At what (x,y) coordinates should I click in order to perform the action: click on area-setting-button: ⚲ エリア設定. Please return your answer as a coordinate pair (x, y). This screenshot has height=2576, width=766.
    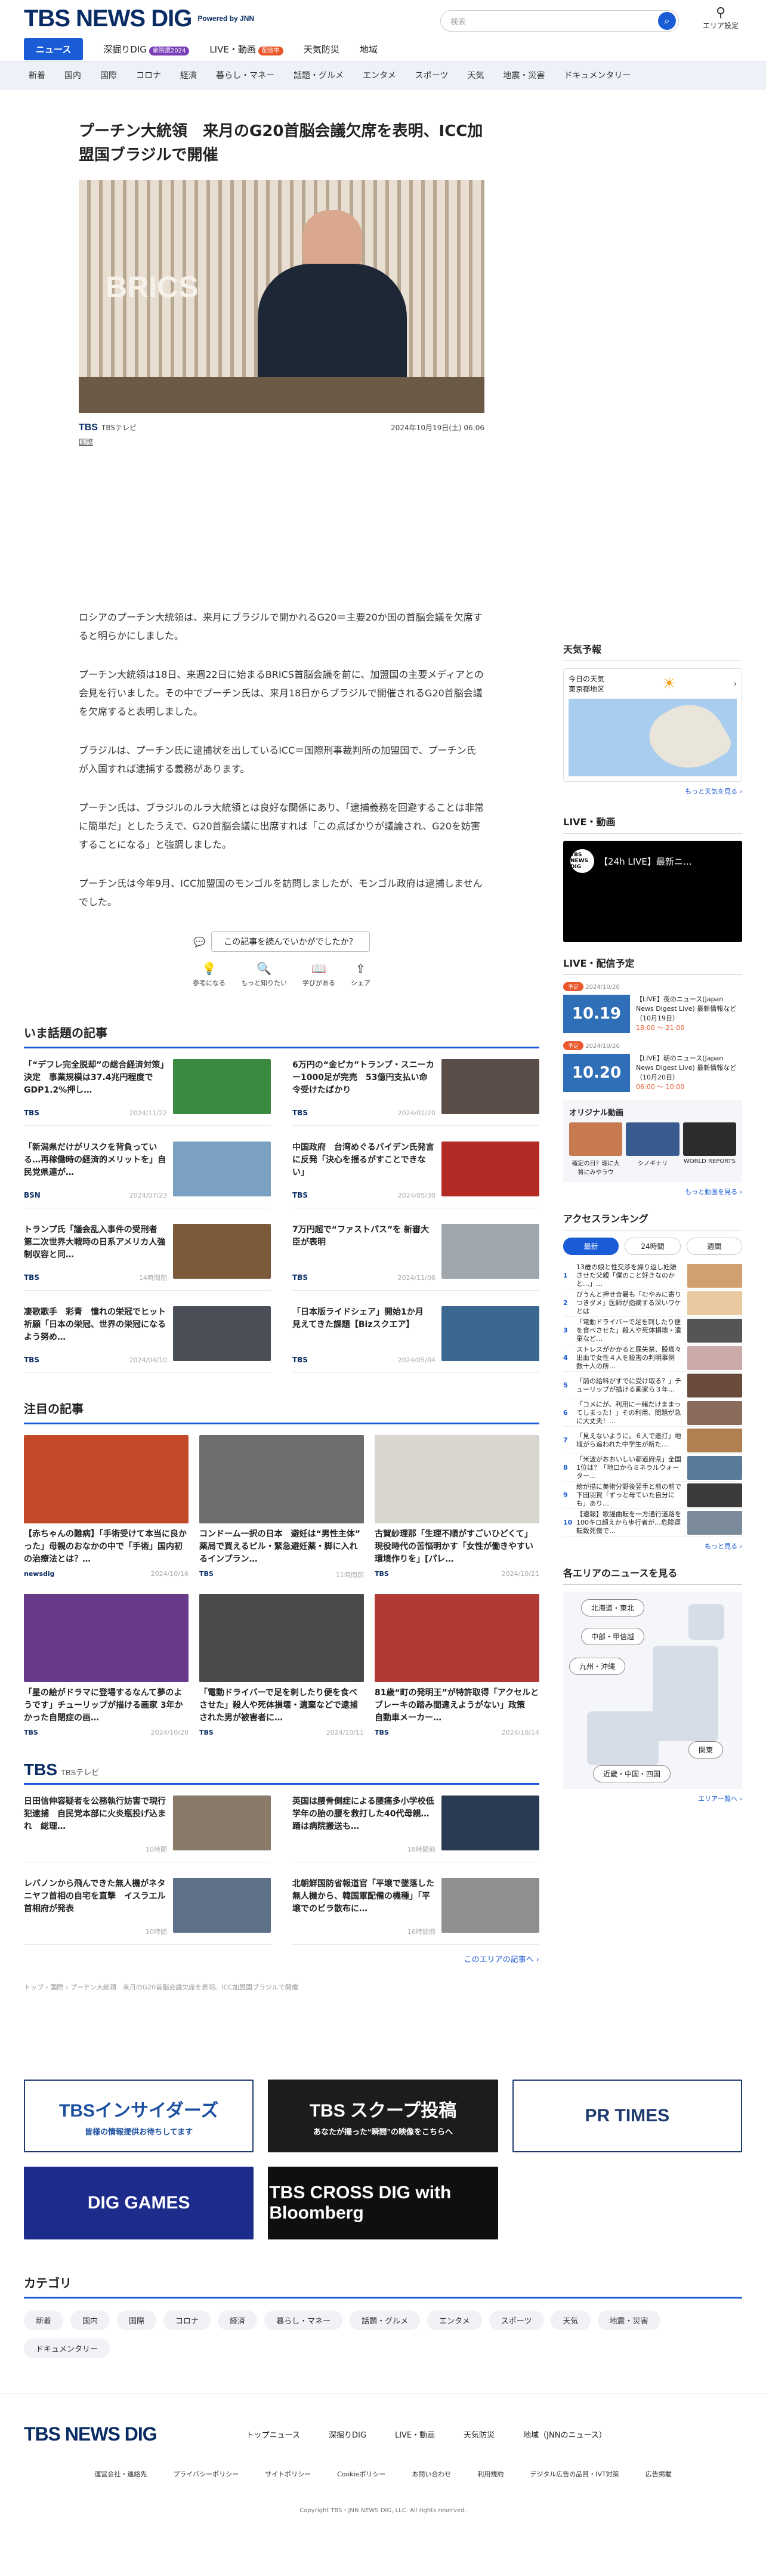
    Looking at the image, I should click on (721, 18).